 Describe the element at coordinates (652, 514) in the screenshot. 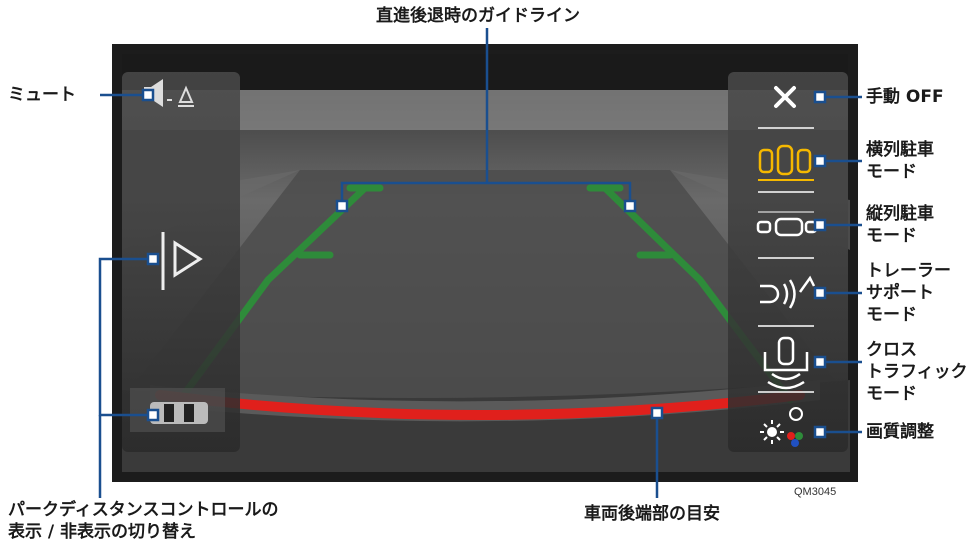

I see `vehicle-rear-end-label: 車両後端部の目安` at that location.